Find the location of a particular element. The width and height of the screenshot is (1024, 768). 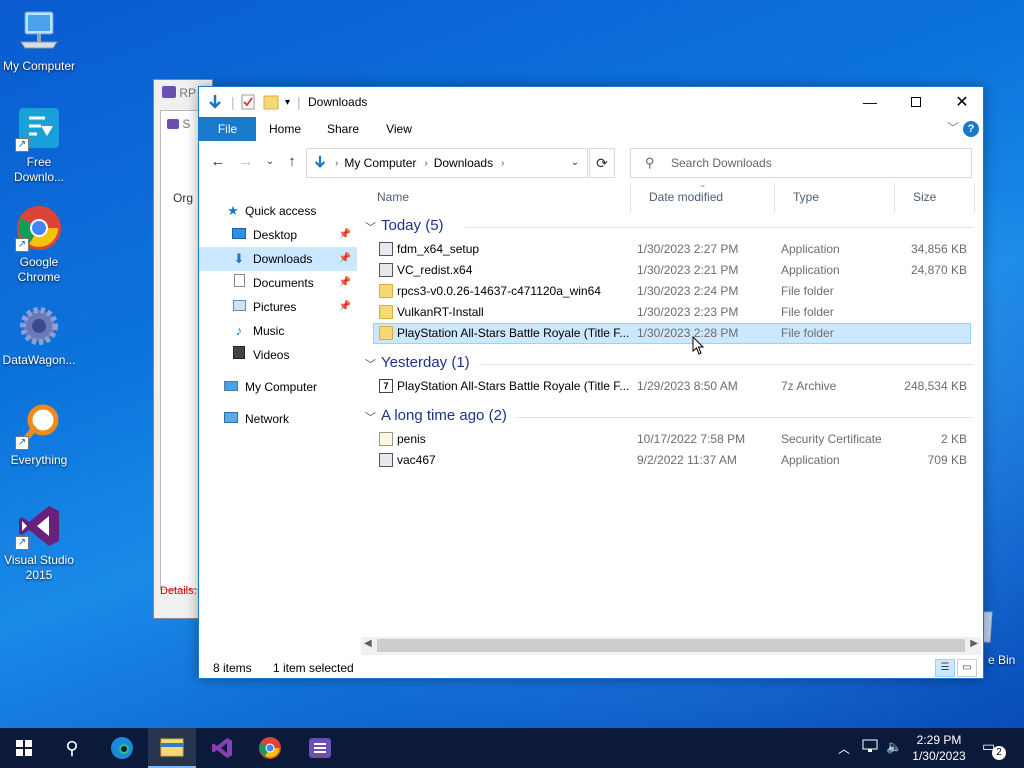

tab-file: File is located at coordinates (227, 129).